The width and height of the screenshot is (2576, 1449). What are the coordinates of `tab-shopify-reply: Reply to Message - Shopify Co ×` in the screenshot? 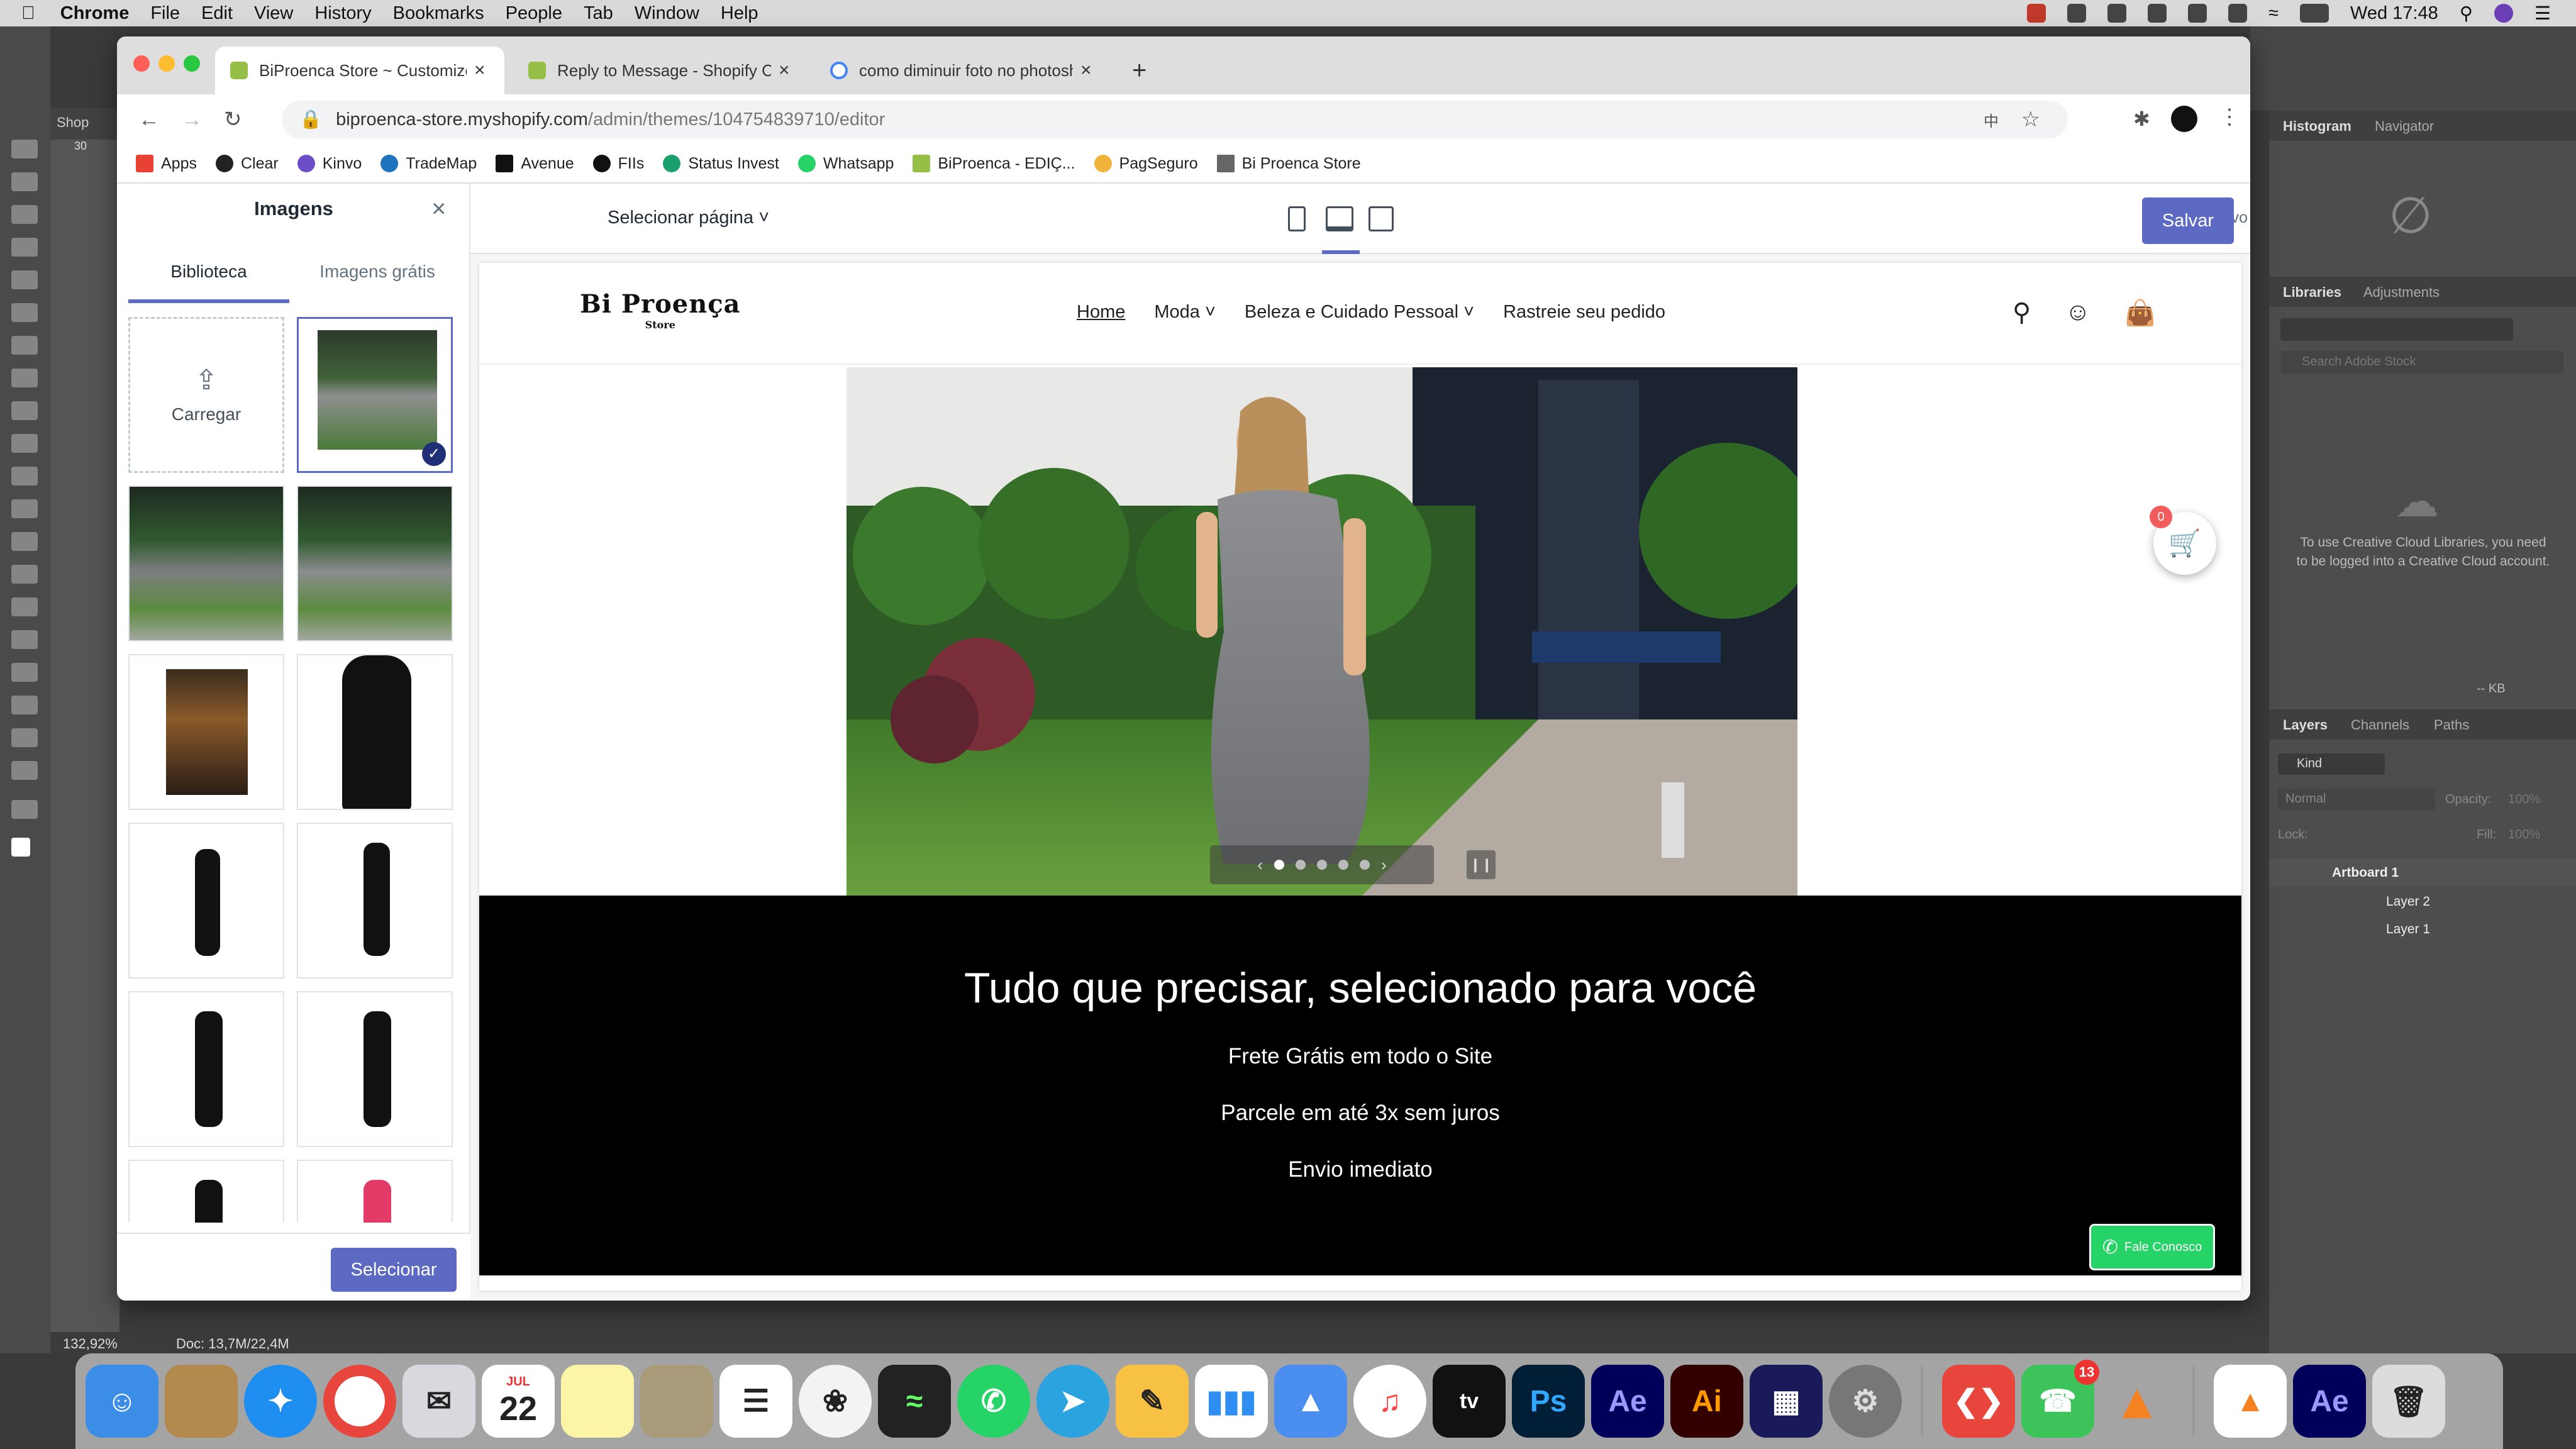 It's located at (661, 70).